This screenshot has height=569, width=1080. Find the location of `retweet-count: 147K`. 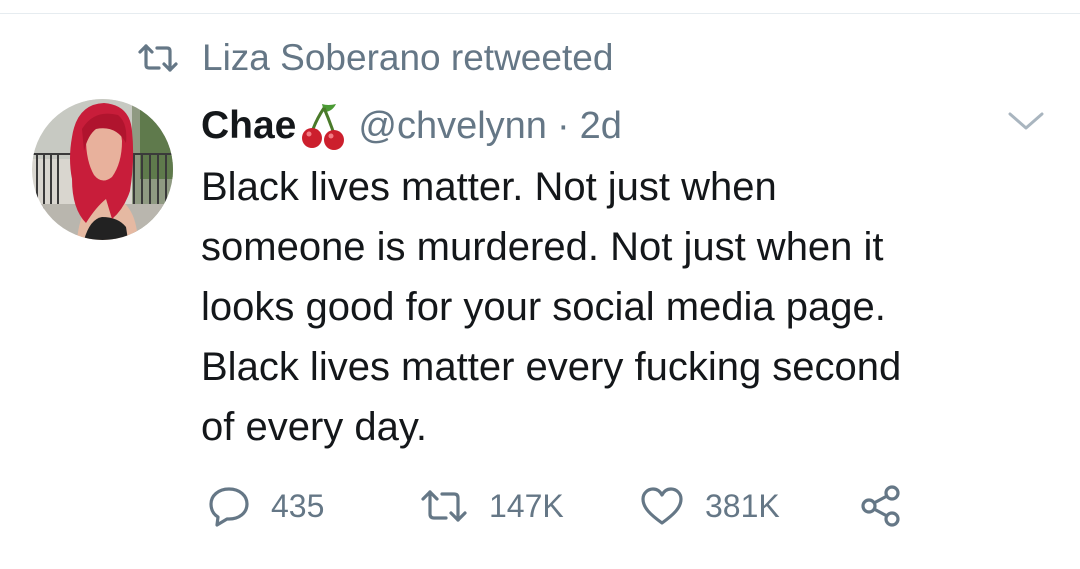

retweet-count: 147K is located at coordinates (526, 505).